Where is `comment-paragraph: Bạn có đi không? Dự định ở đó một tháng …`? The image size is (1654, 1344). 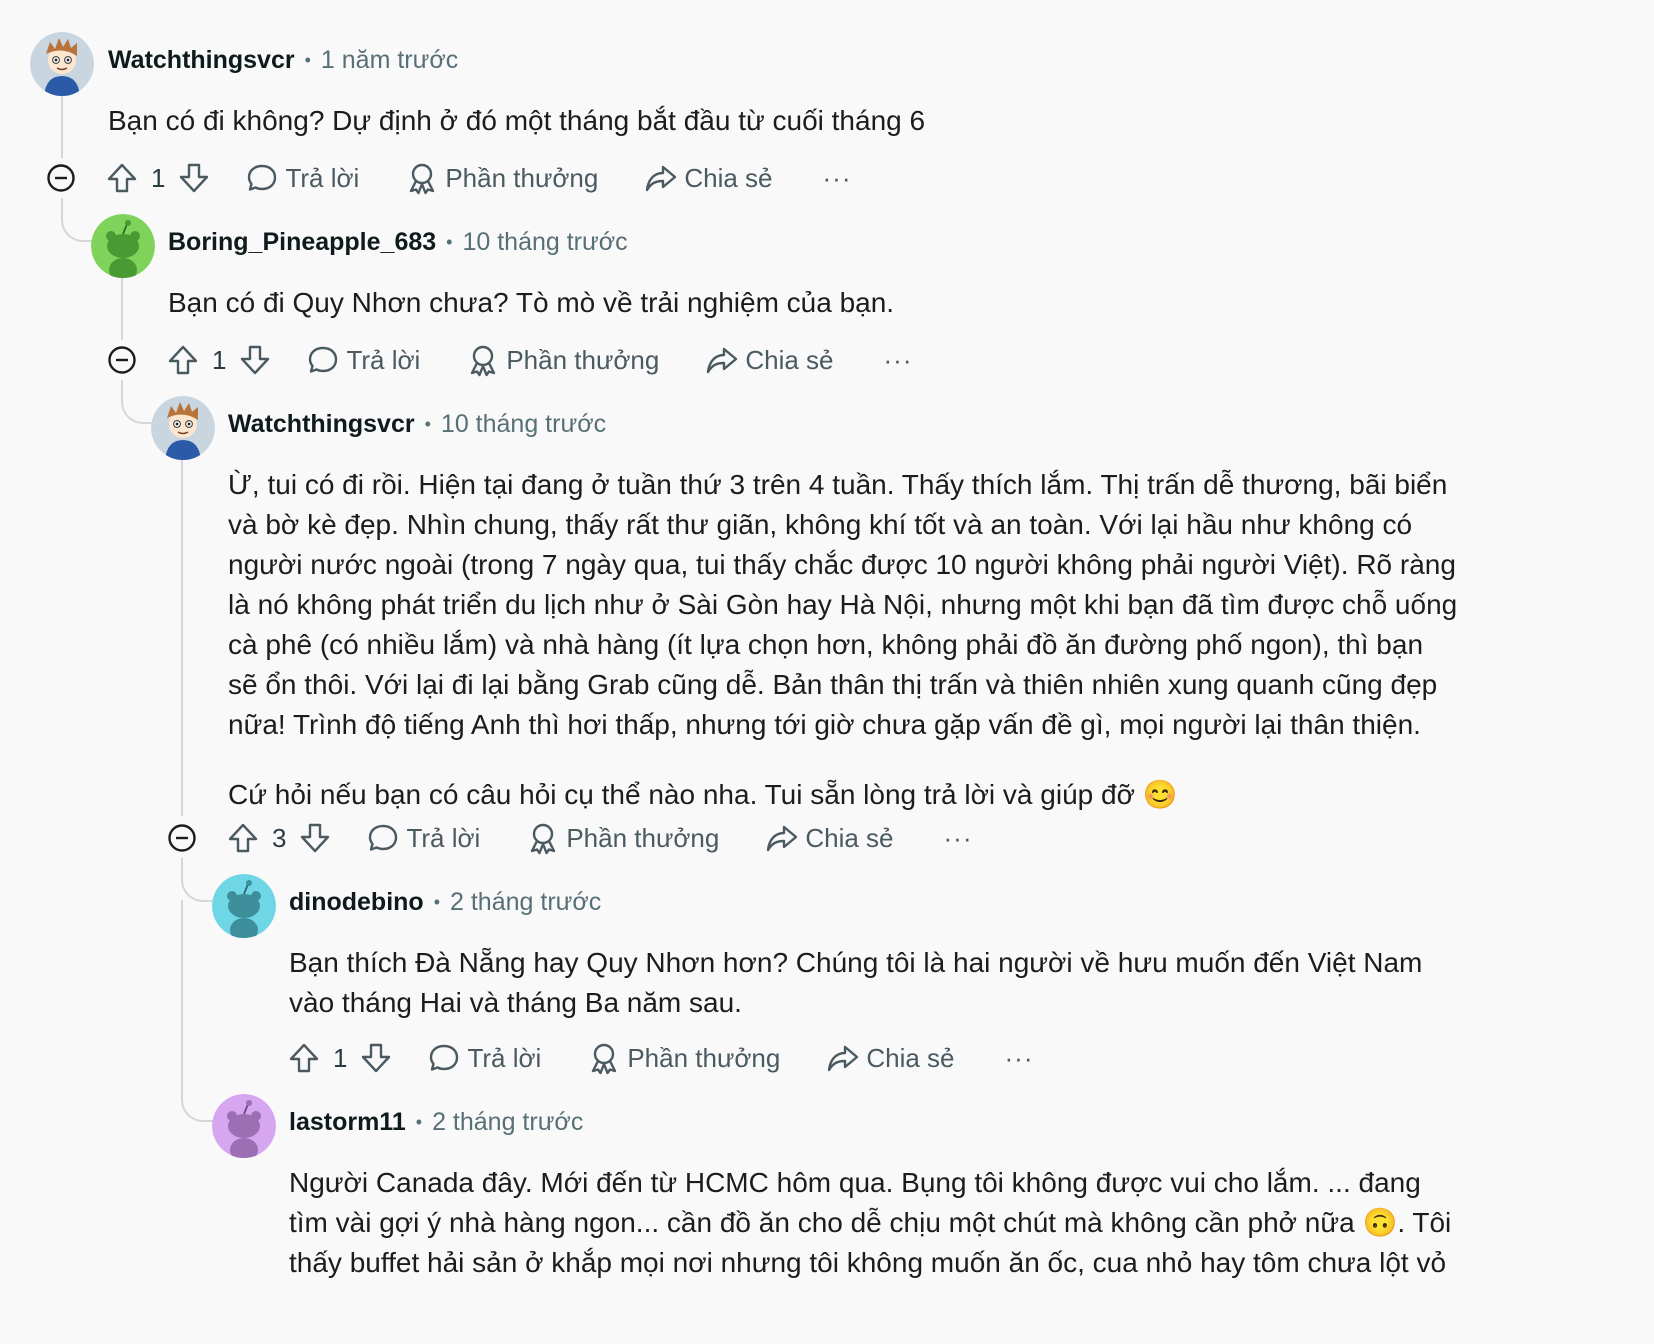
comment-paragraph: Bạn có đi không? Dự định ở đó một tháng … is located at coordinates (517, 120).